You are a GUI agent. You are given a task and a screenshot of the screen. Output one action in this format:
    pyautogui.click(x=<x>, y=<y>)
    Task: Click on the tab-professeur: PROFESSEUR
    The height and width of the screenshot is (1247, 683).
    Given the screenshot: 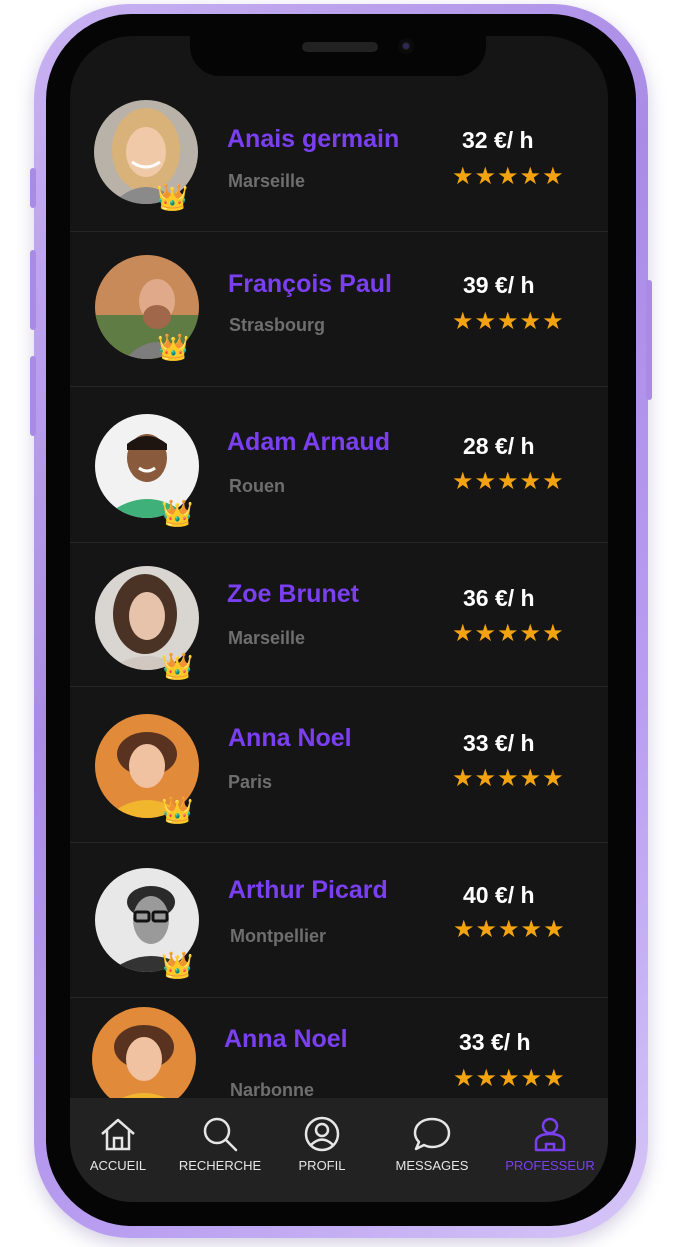 What is the action you would take?
    pyautogui.click(x=550, y=1152)
    